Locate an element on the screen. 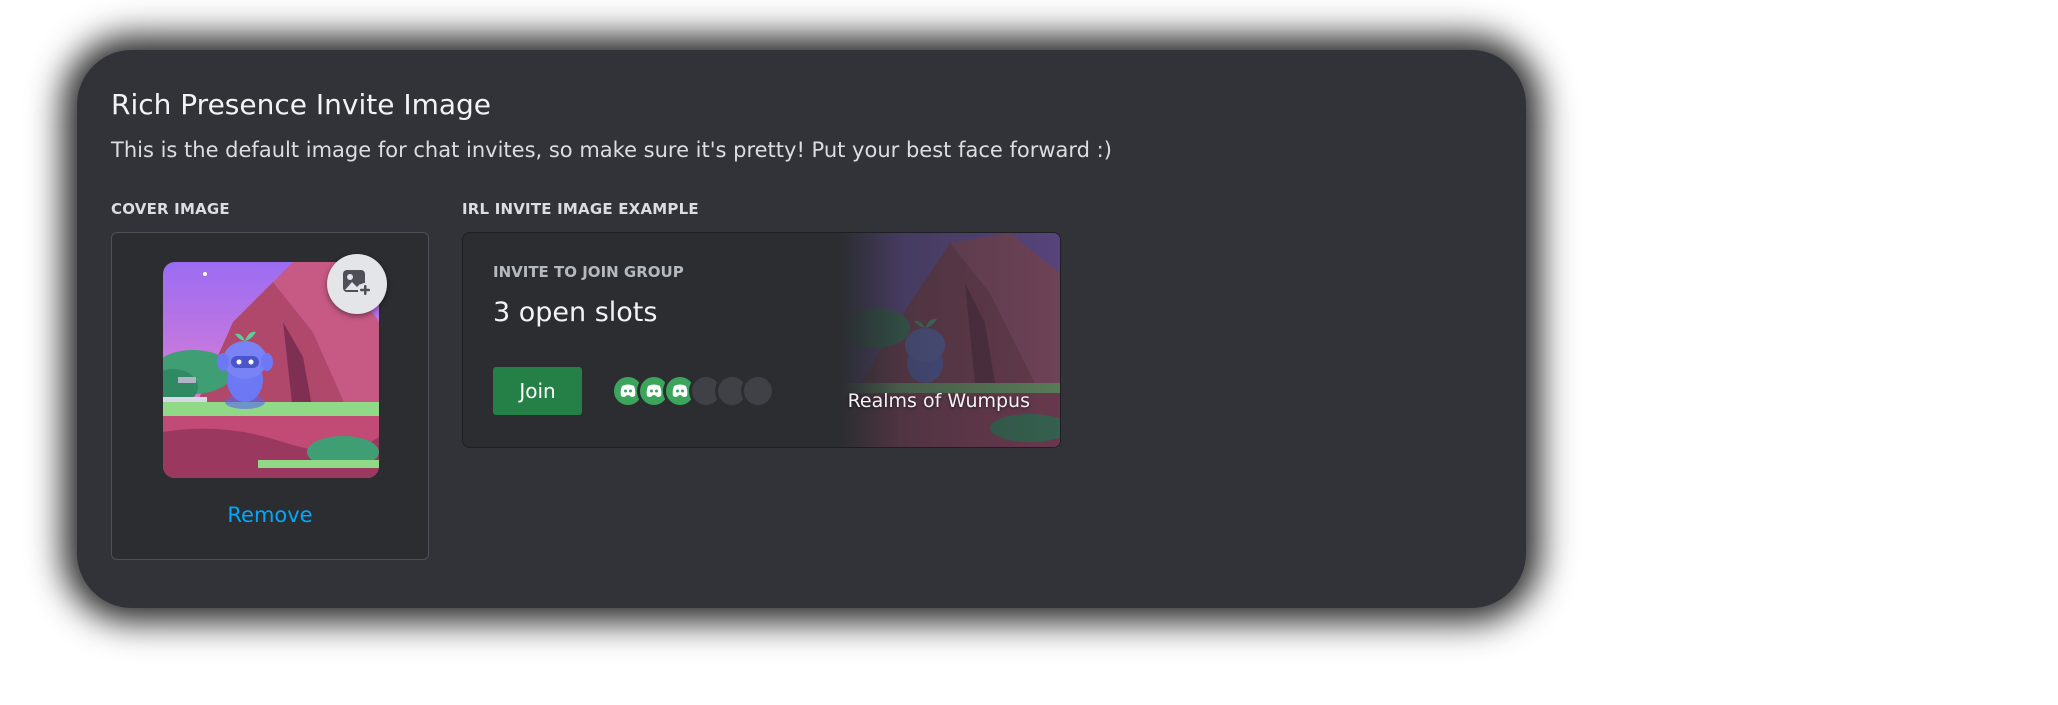  open-slots-text: 3 open slots is located at coordinates (575, 312).